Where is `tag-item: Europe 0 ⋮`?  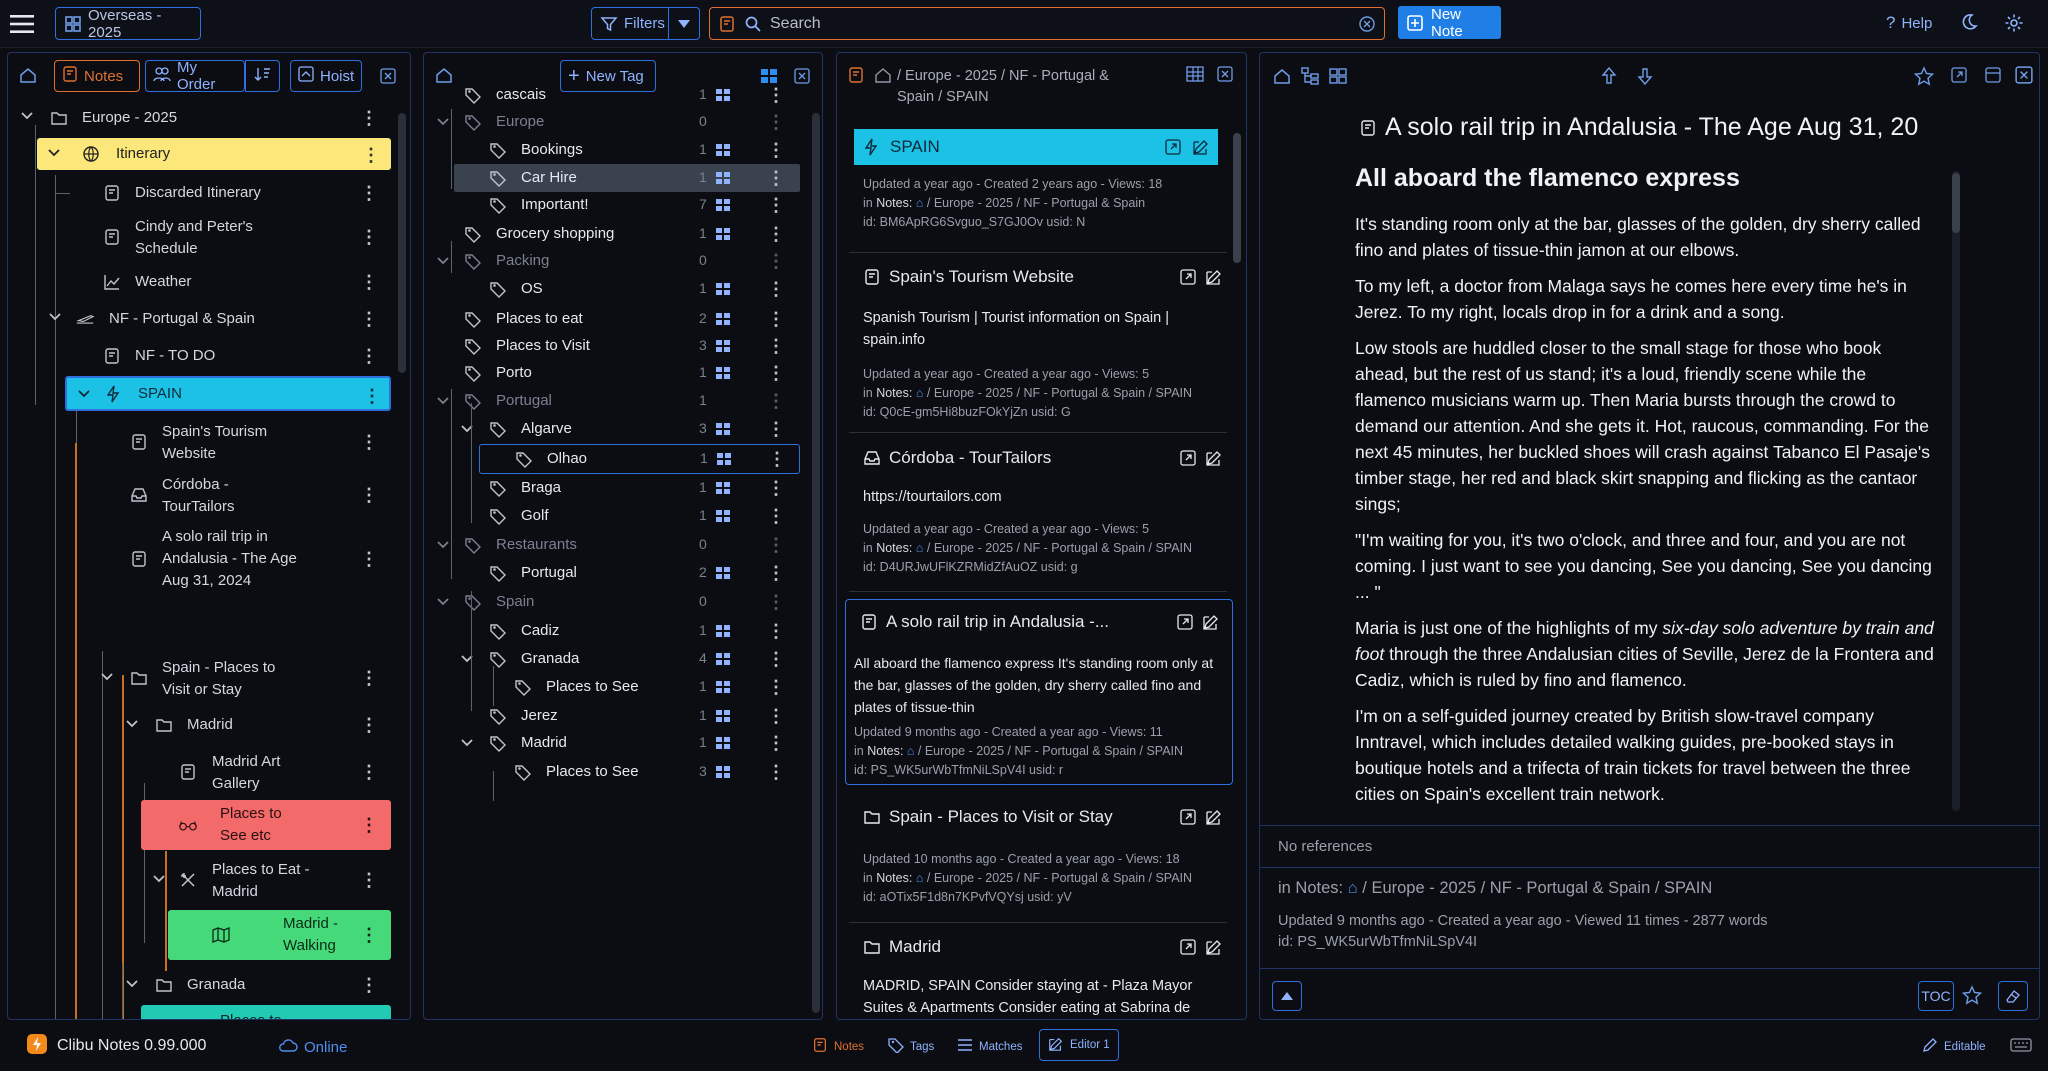
tag-item: Europe 0 ⋮ is located at coordinates (614, 122).